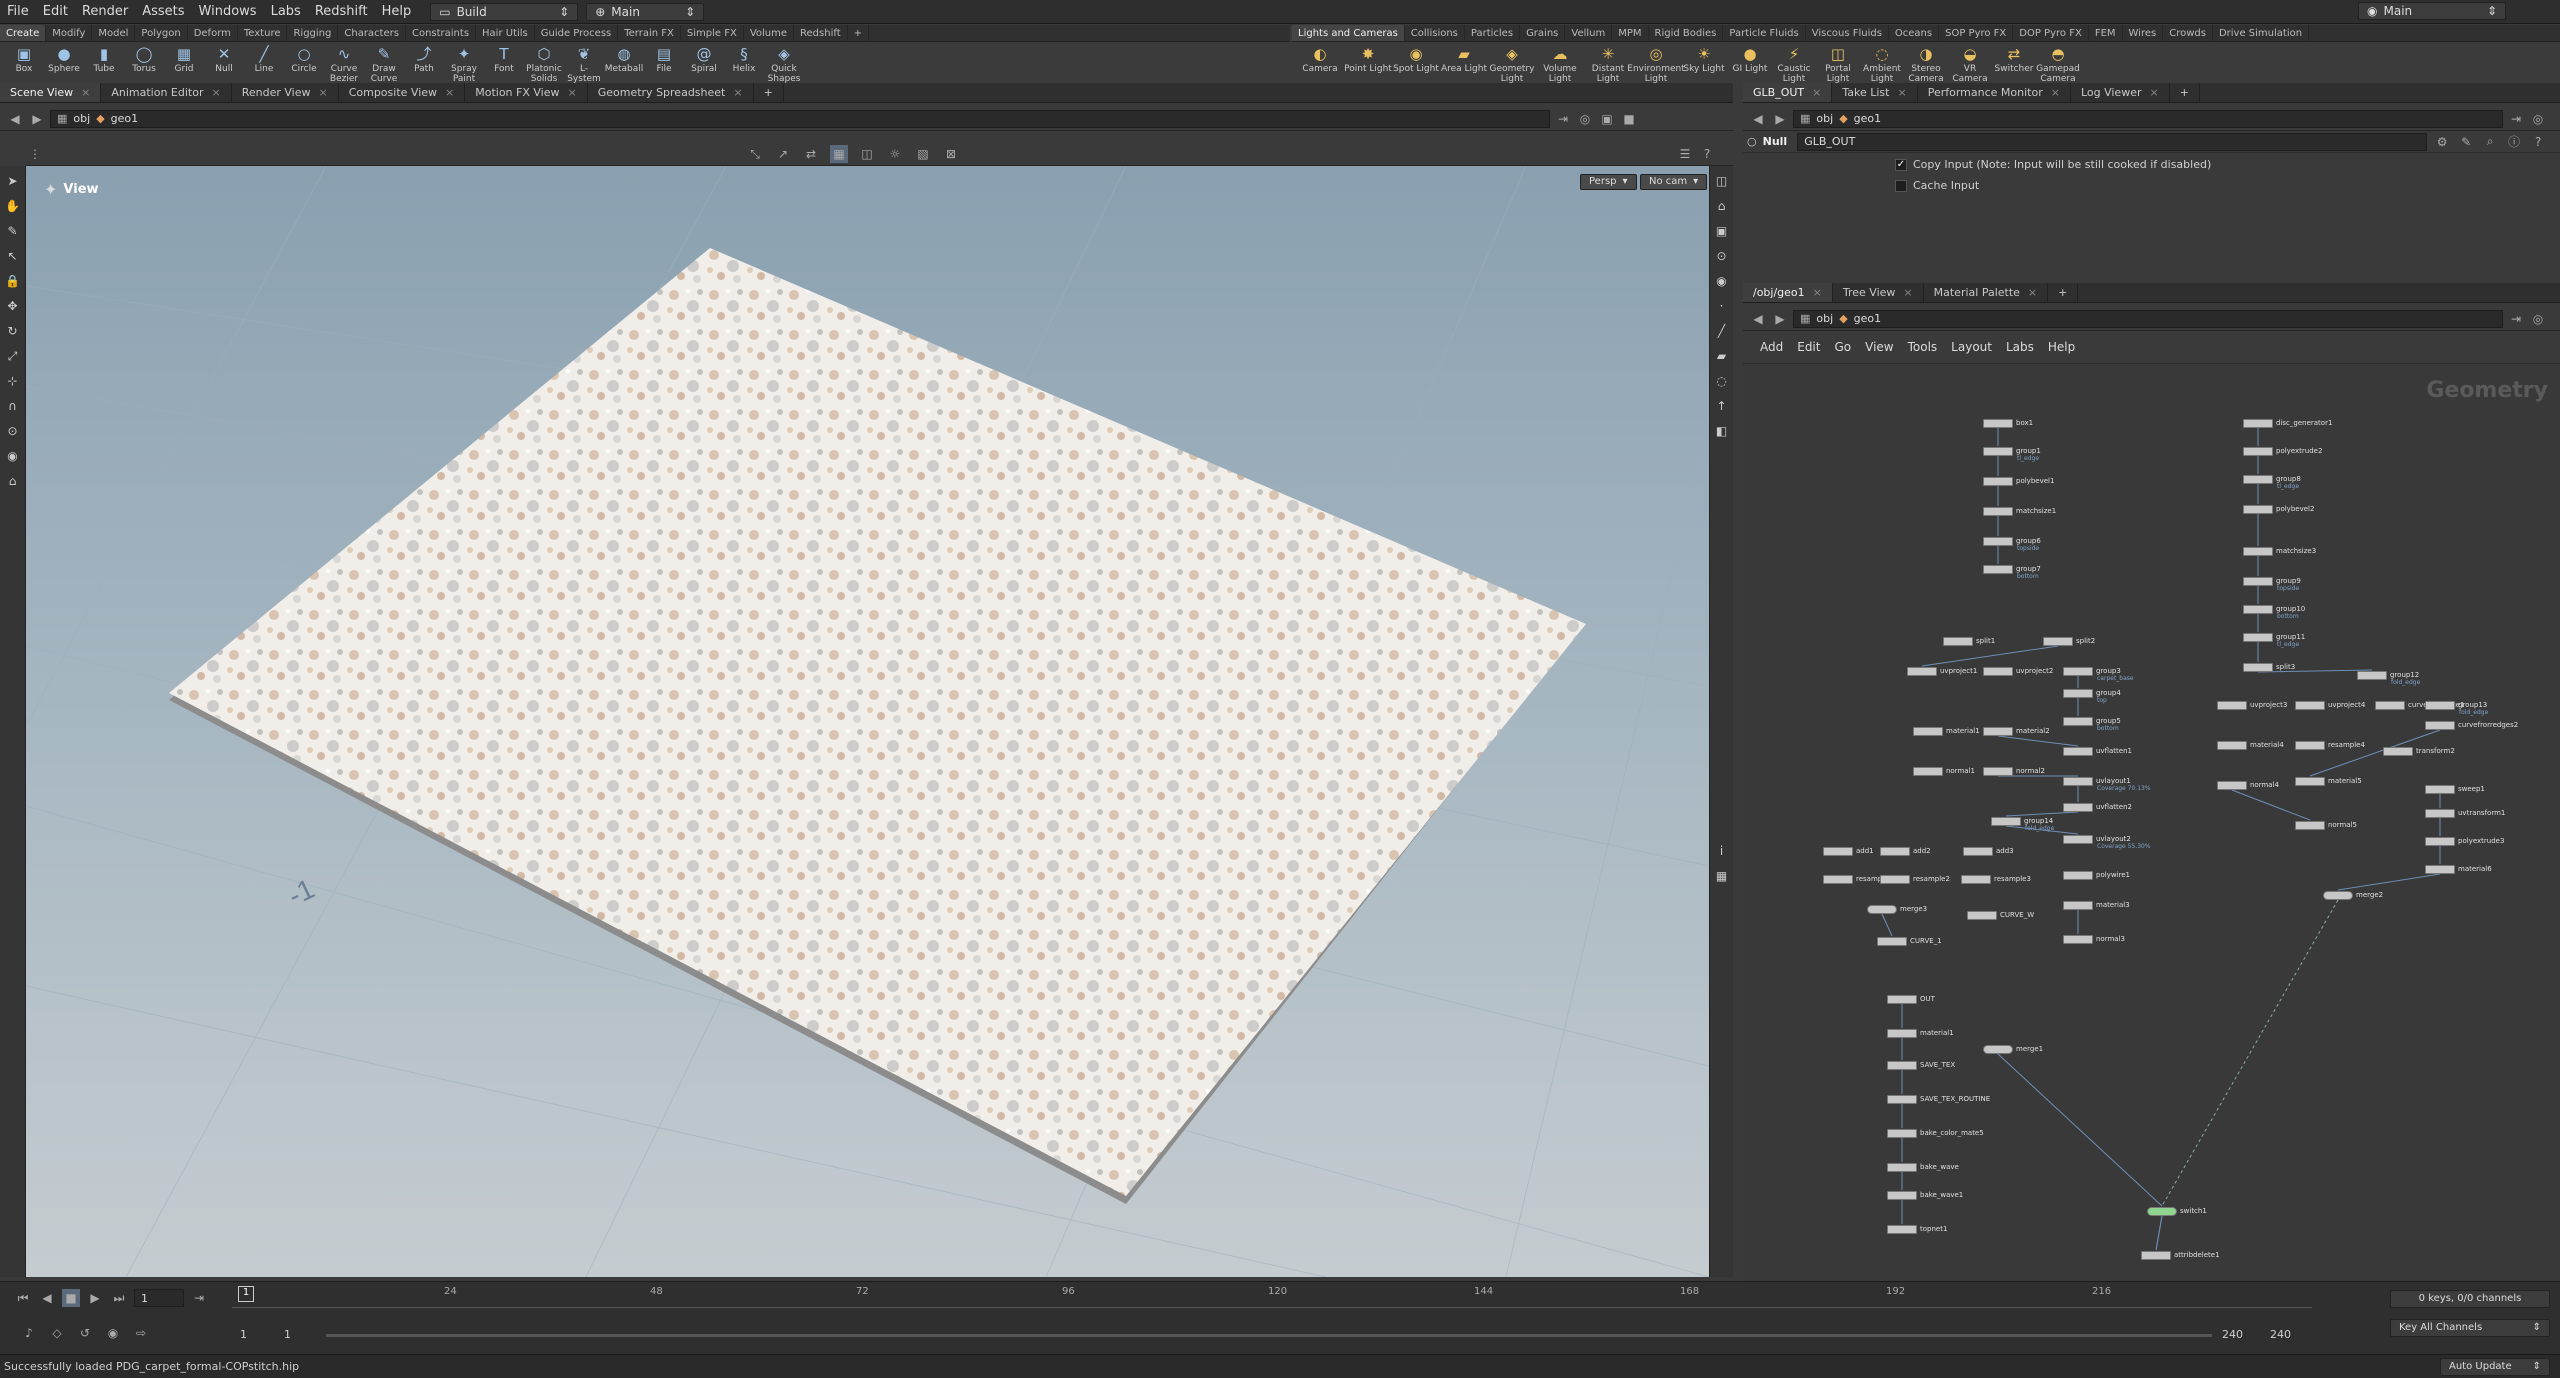  Describe the element at coordinates (1788, 92) in the screenshot. I see `pane-tab-0: GLB_OUT ×` at that location.